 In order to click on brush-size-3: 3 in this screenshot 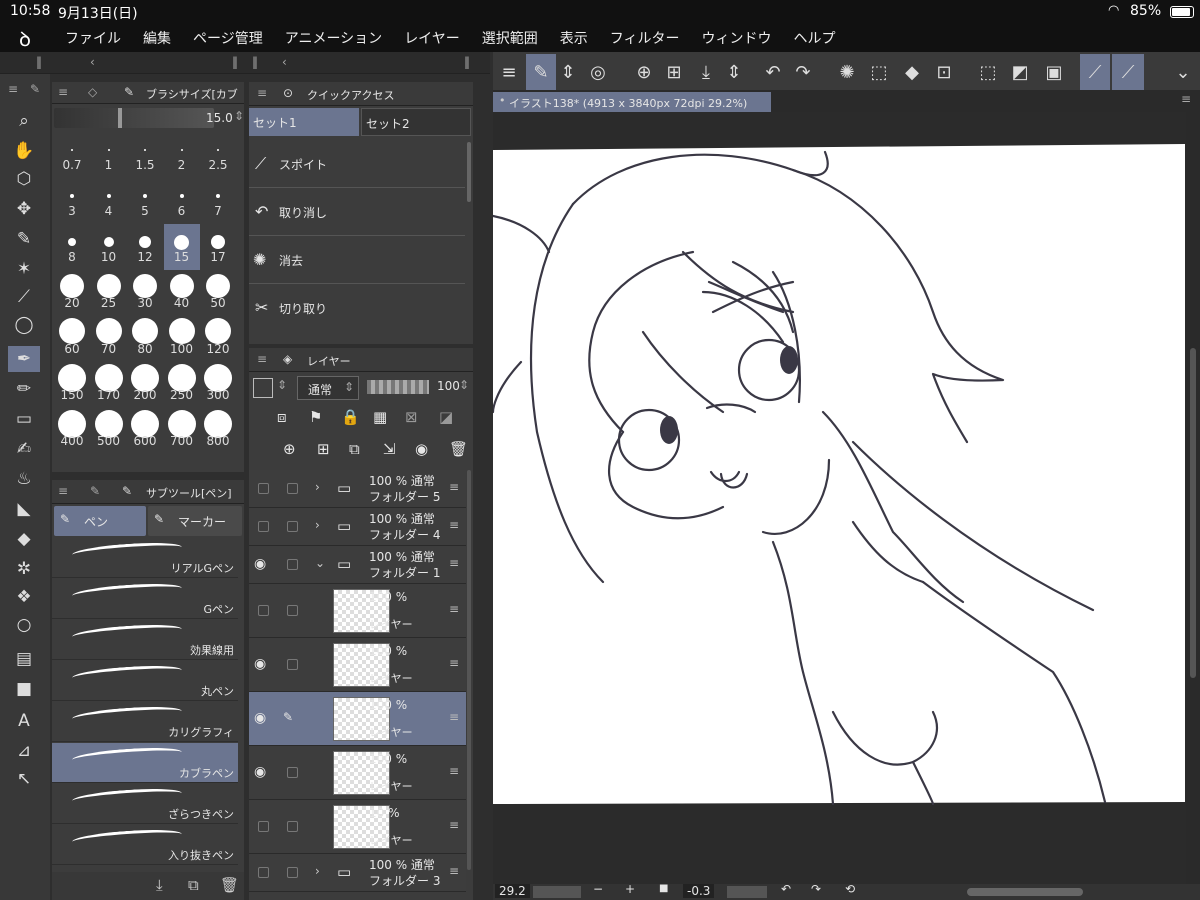, I will do `click(72, 201)`.